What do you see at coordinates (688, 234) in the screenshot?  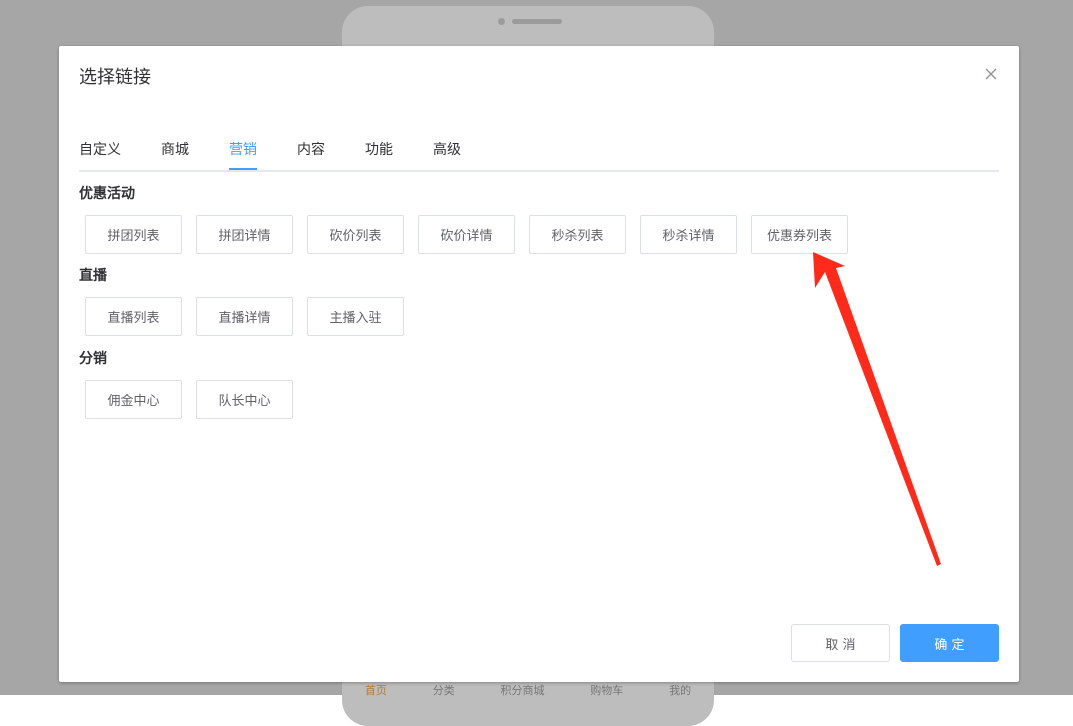 I see `link-flash-sale-detail: 秒杀详情` at bounding box center [688, 234].